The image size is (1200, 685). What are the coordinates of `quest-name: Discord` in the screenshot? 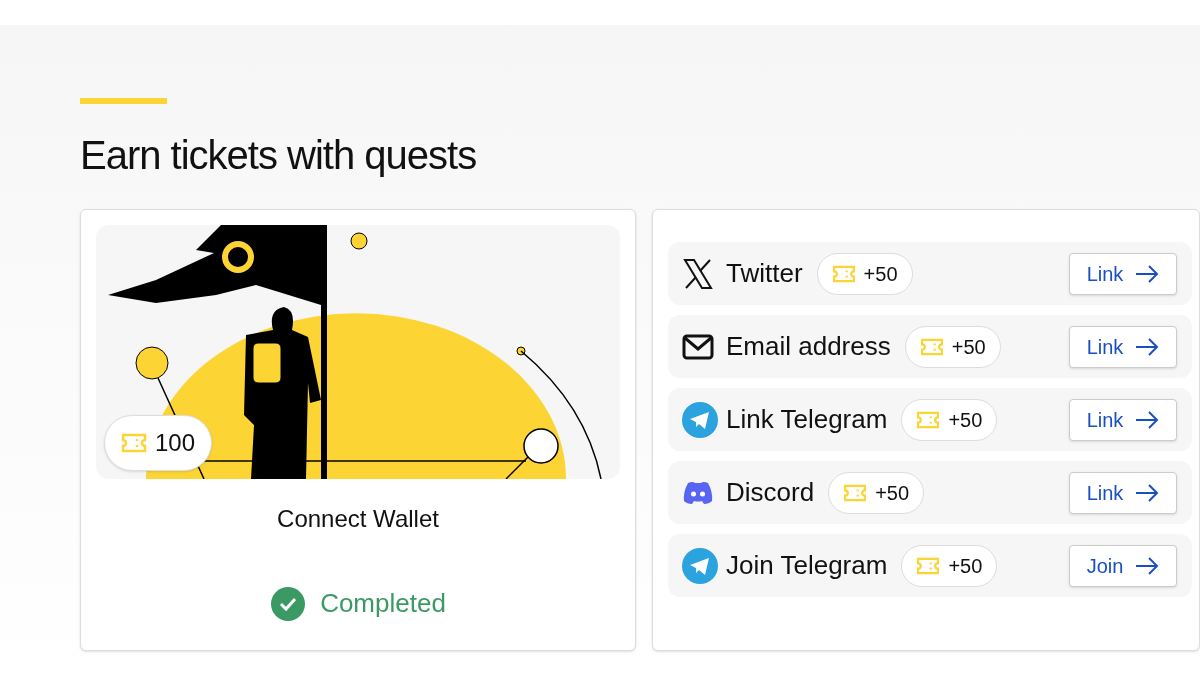 It's located at (770, 492).